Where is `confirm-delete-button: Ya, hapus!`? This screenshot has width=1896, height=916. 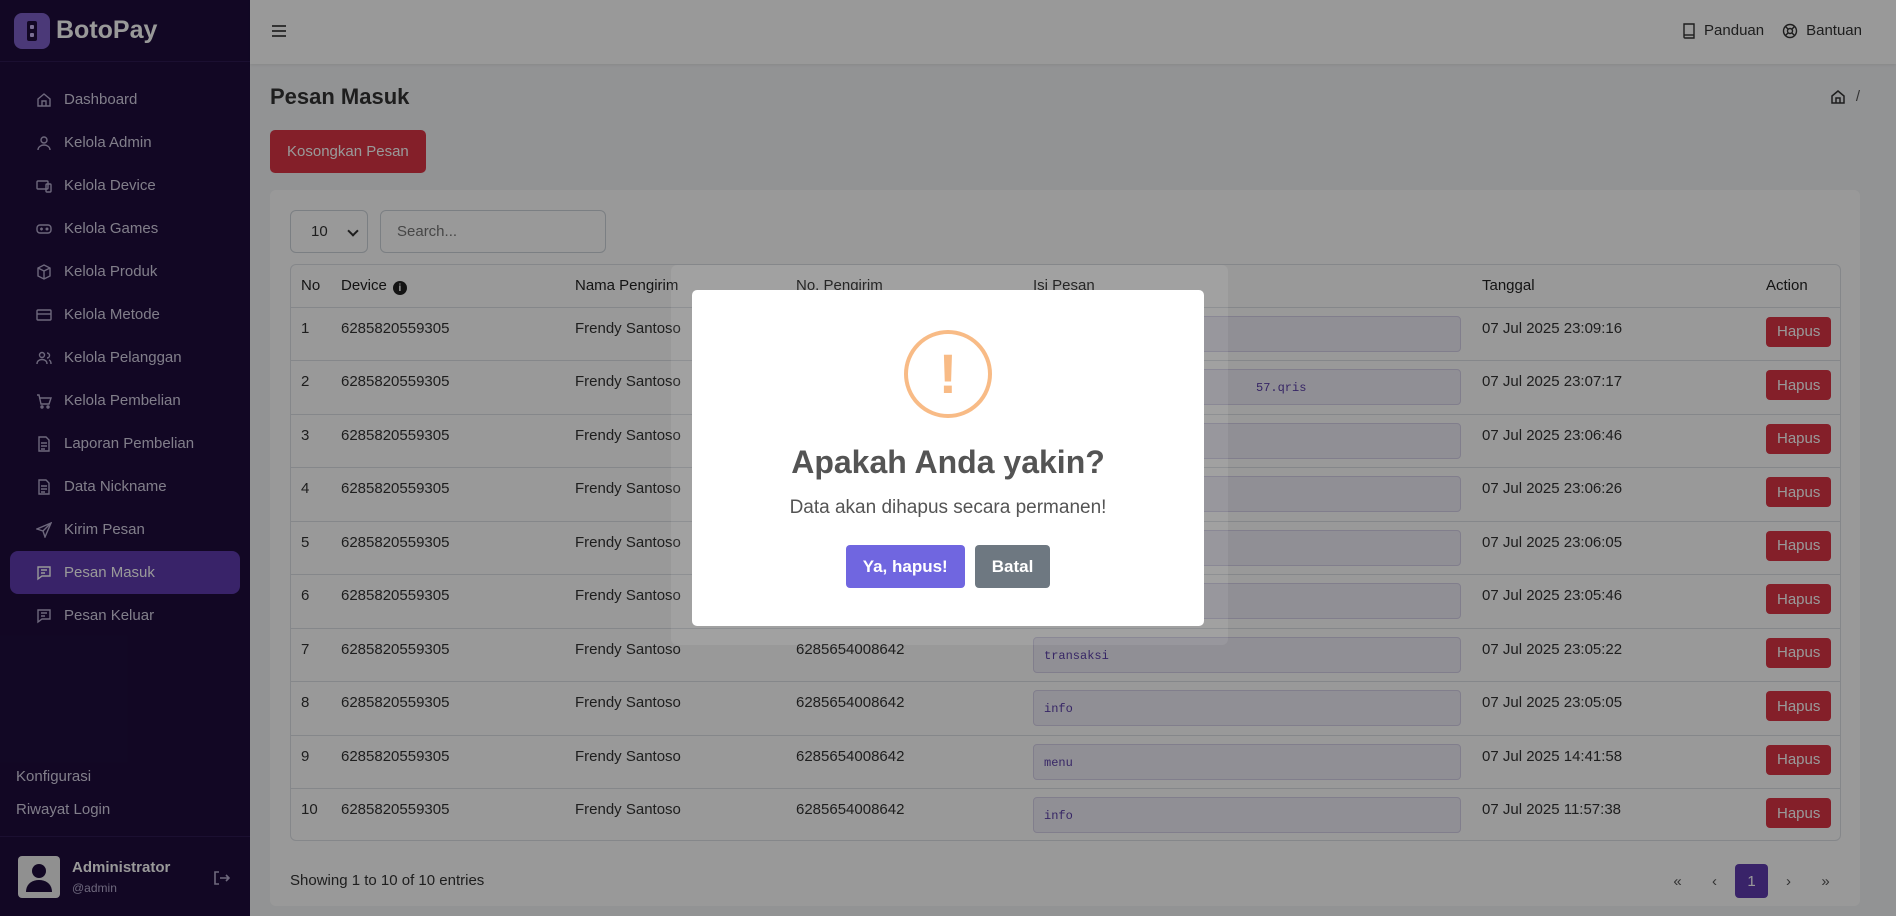
confirm-delete-button: Ya, hapus! is located at coordinates (905, 566).